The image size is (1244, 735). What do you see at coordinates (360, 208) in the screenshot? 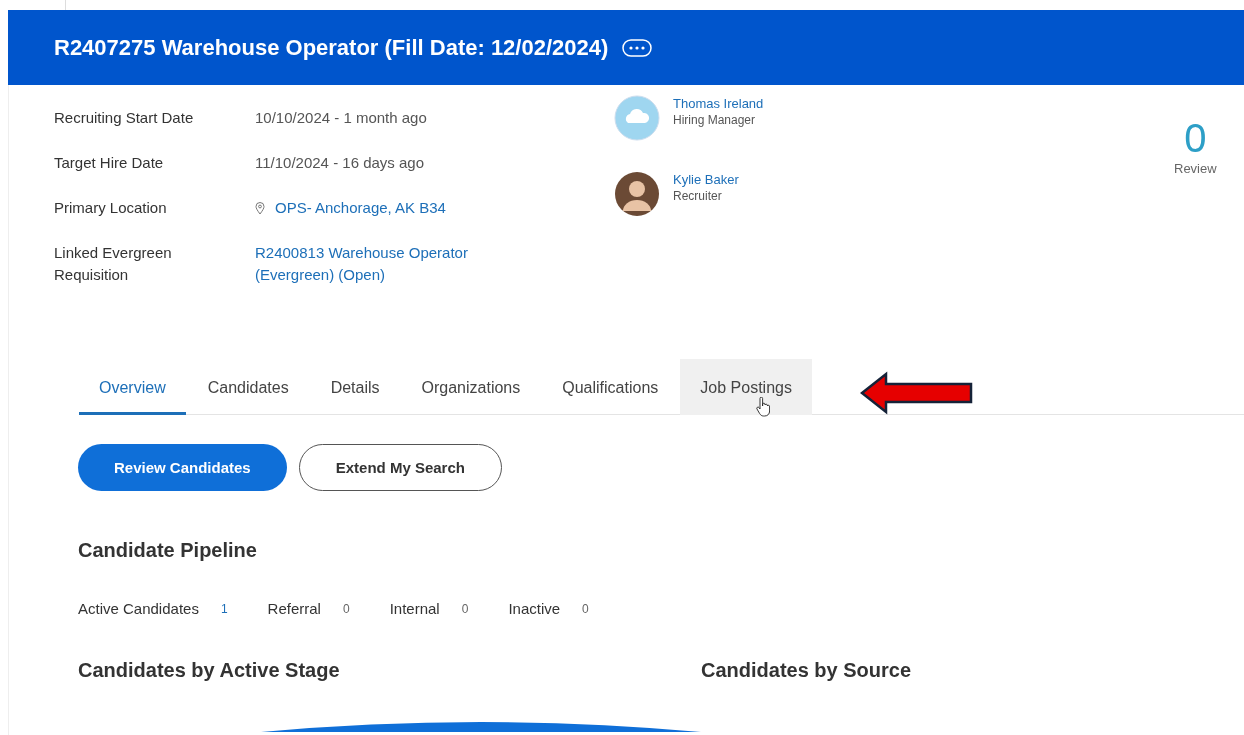
I see `location-link: OPS- Anchorage, AK B34` at bounding box center [360, 208].